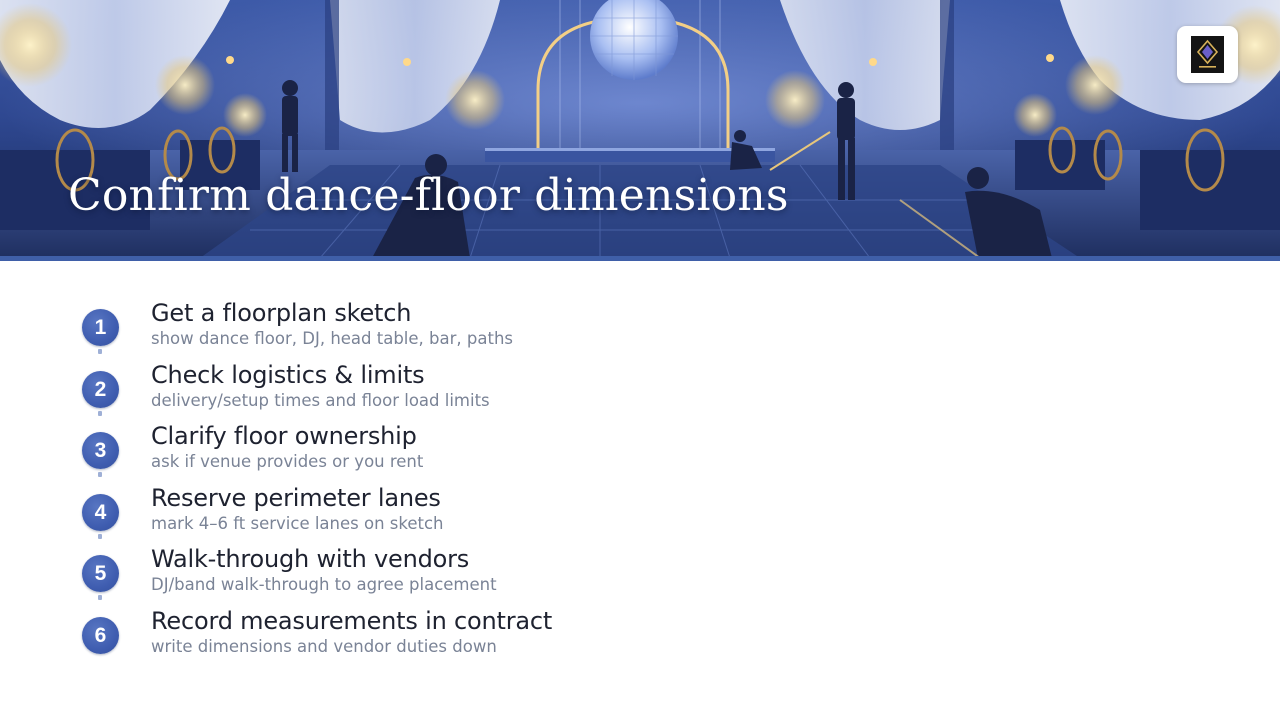 This screenshot has width=1280, height=720. What do you see at coordinates (284, 436) in the screenshot?
I see `step-title: Clarify floor ownership` at bounding box center [284, 436].